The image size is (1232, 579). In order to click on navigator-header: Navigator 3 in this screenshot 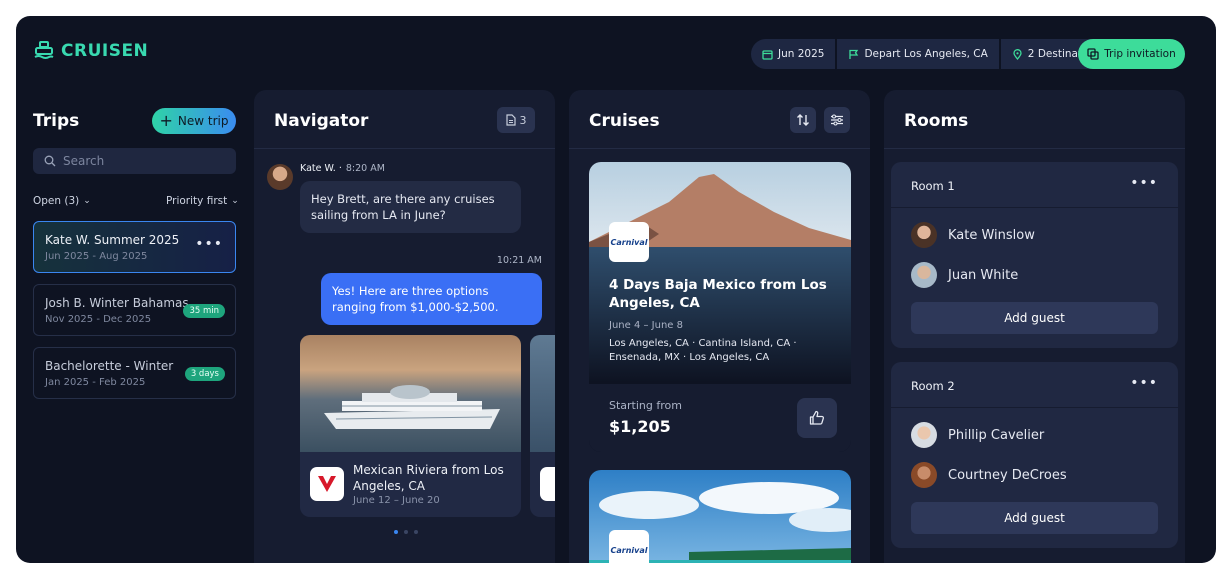, I will do `click(404, 119)`.